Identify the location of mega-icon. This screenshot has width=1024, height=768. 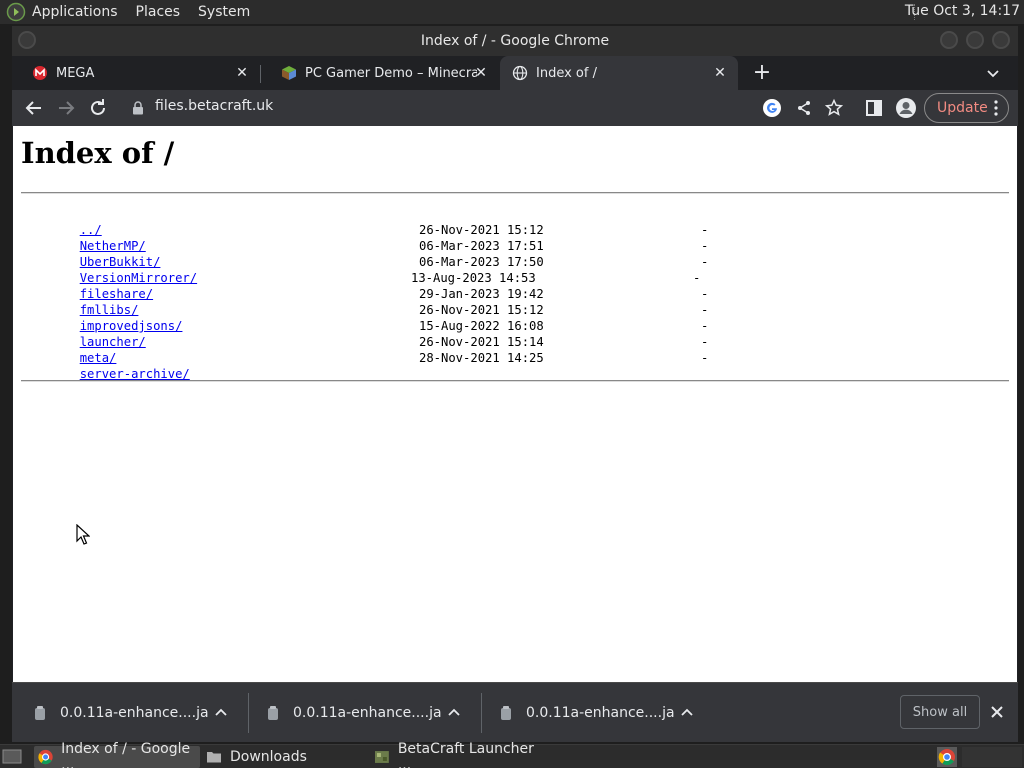
(40, 73).